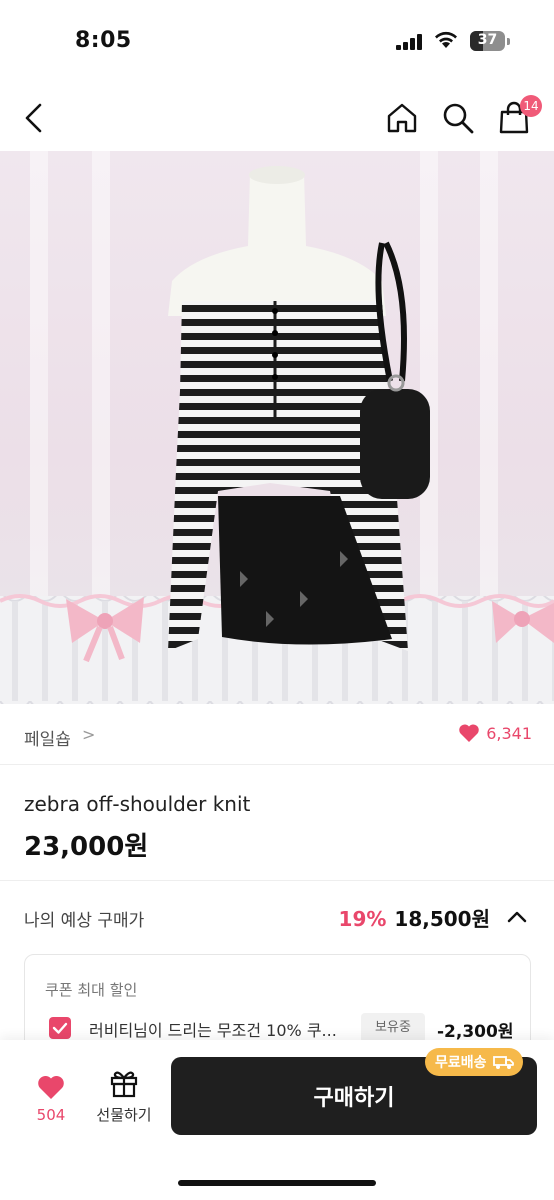 This screenshot has width=554, height=1200. I want to click on coupon-checkbox, so click(60, 1028).